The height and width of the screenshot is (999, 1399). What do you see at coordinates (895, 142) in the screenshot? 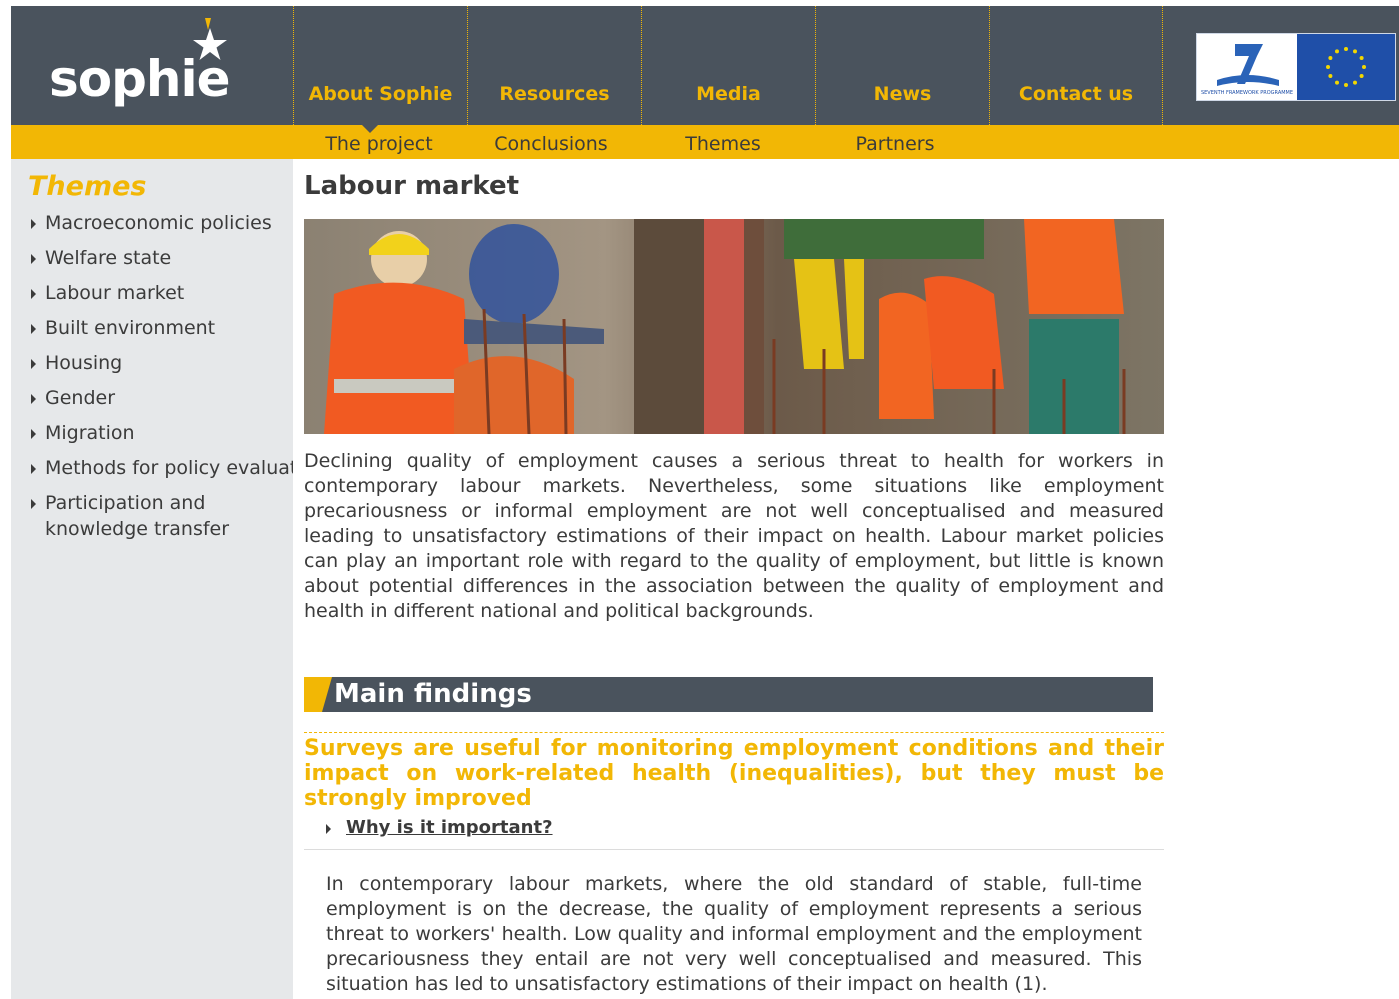
I see `subnav-partners: Partners` at bounding box center [895, 142].